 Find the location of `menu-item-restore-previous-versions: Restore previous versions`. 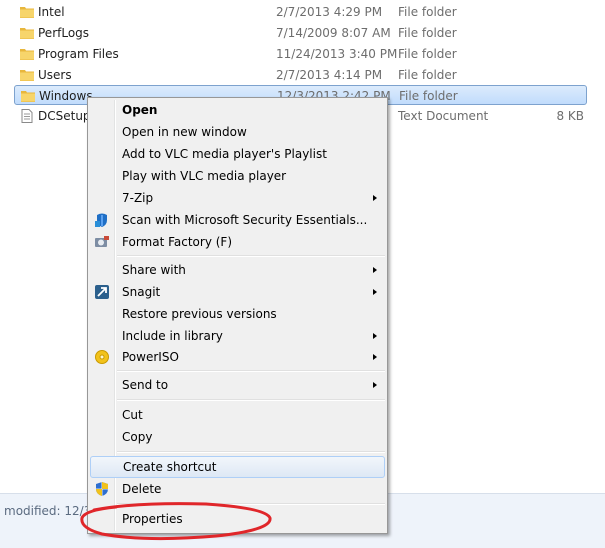

menu-item-restore-previous-versions: Restore previous versions is located at coordinates (237, 314).